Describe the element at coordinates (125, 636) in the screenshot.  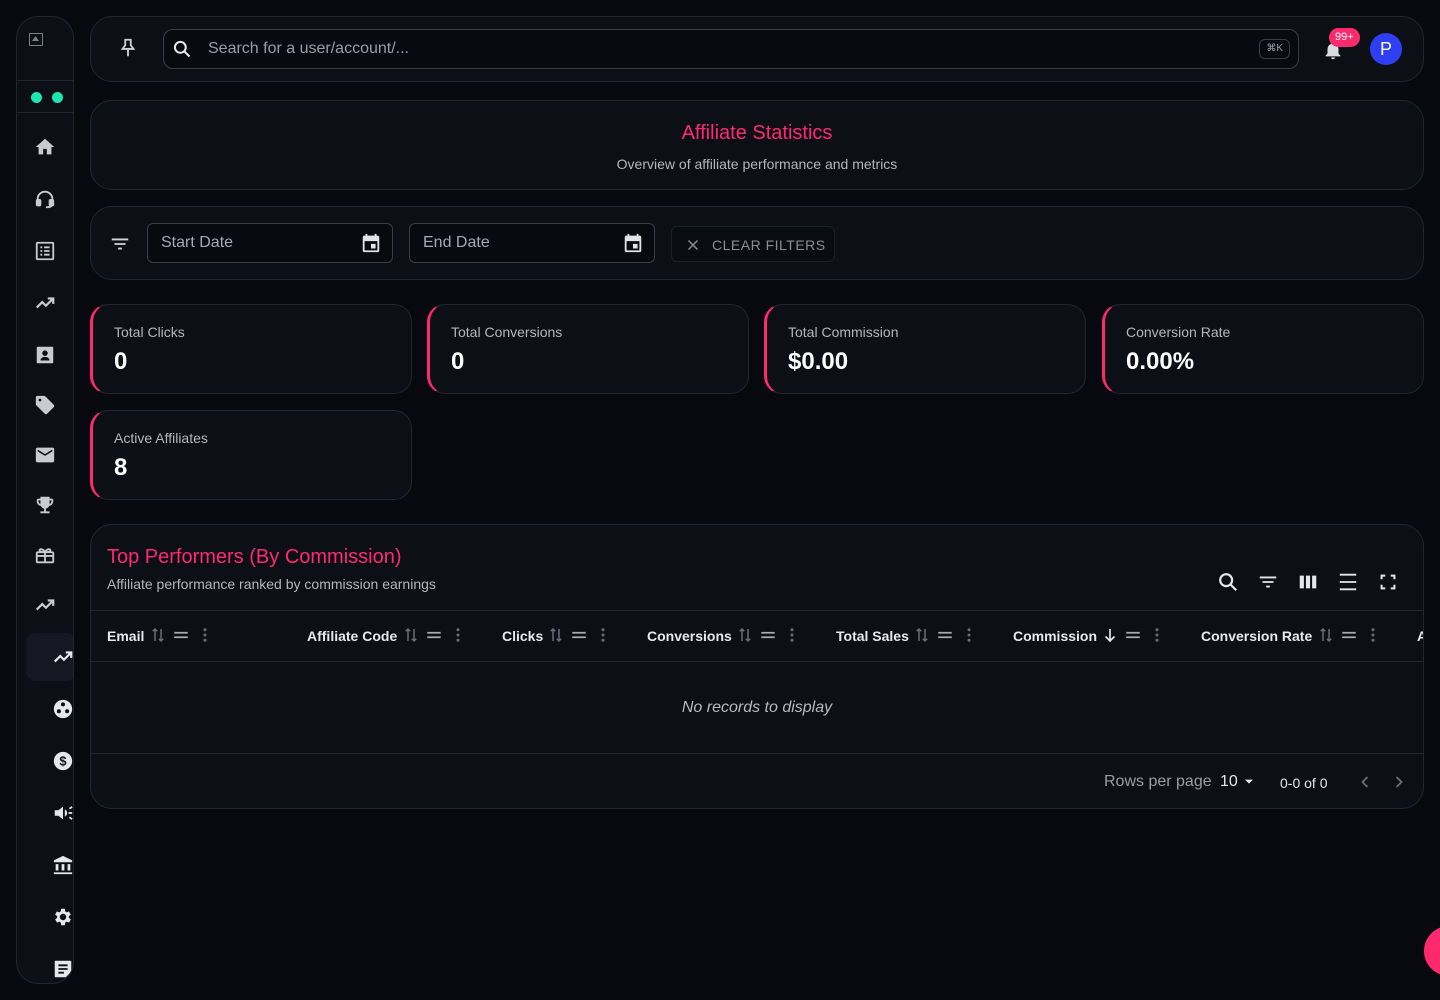
I see `column-header-email: Email` at that location.